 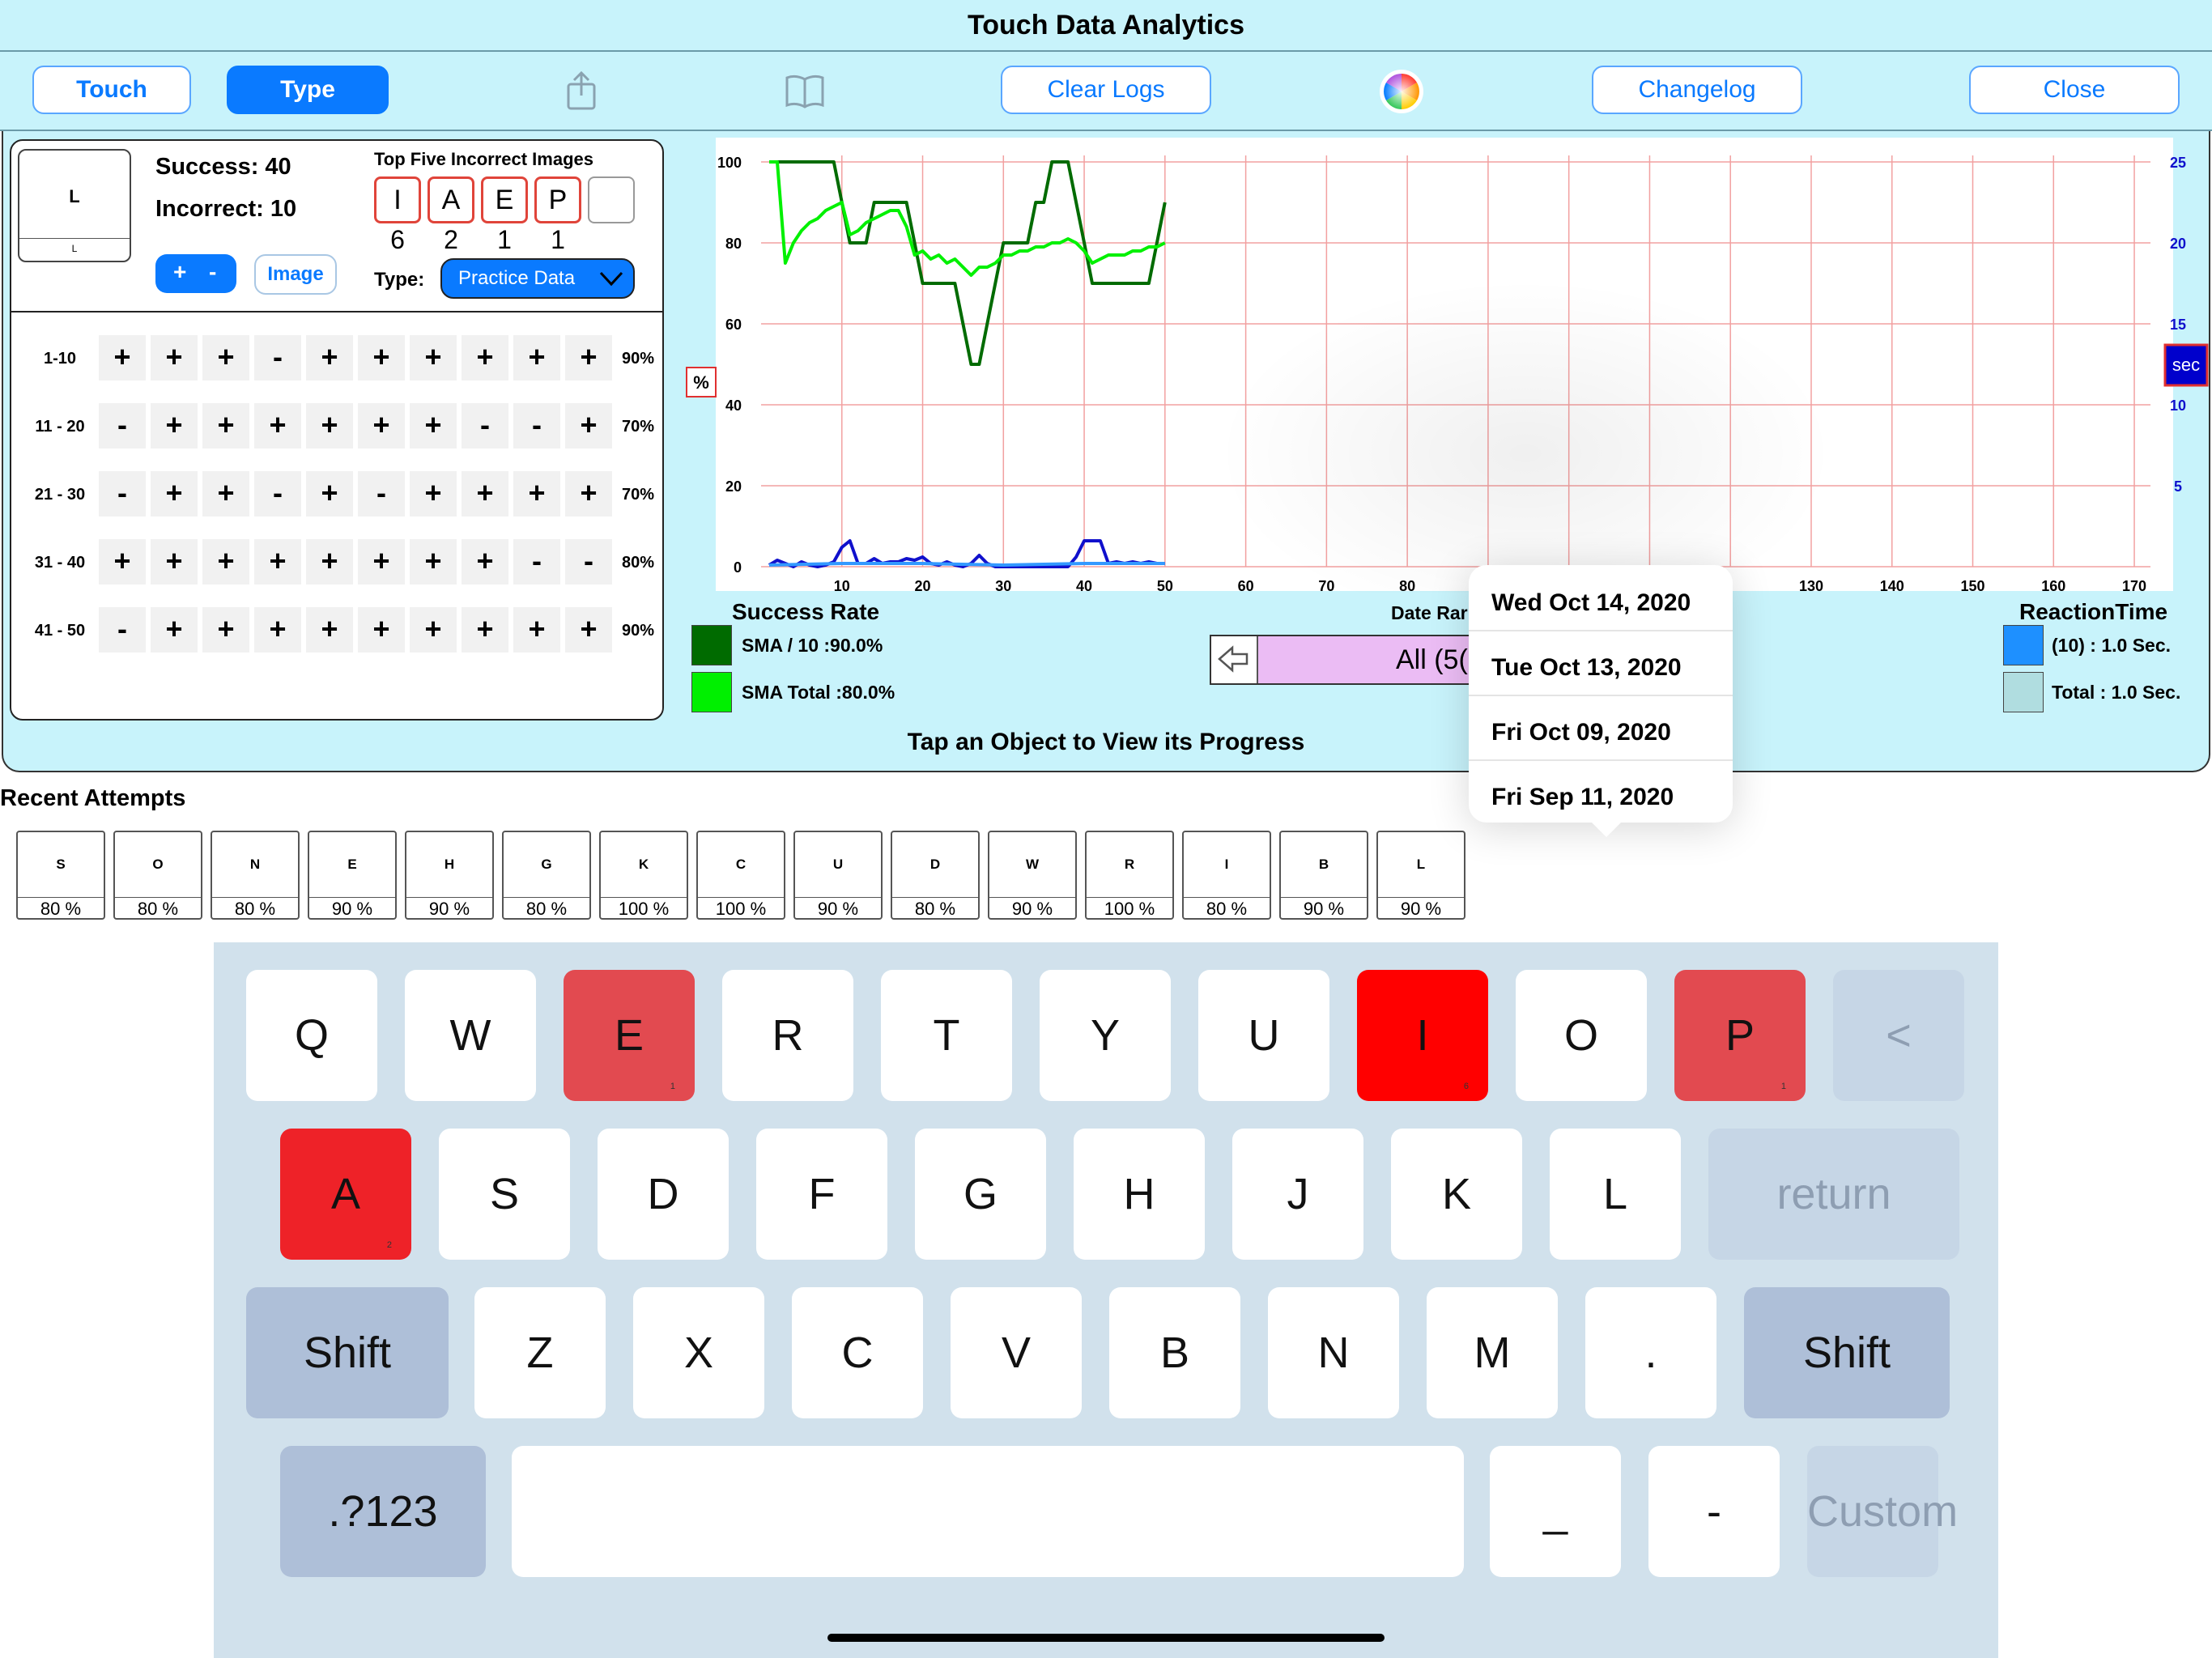 What do you see at coordinates (450, 875) in the screenshot?
I see `recent-attempt-tile: H 90 %` at bounding box center [450, 875].